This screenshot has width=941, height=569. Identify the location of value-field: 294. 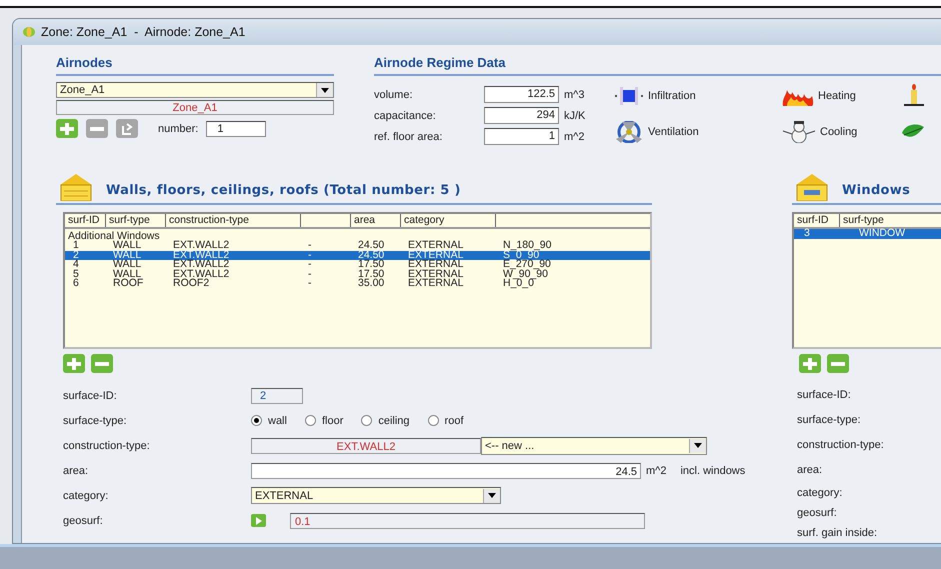
(521, 115).